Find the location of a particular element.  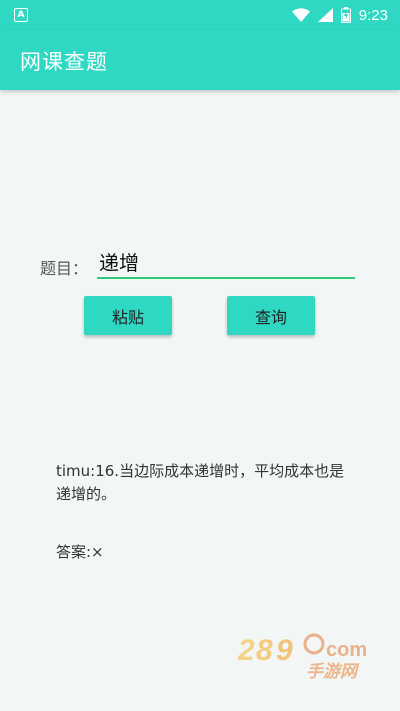

svg-text: 2 is located at coordinates (246, 650).